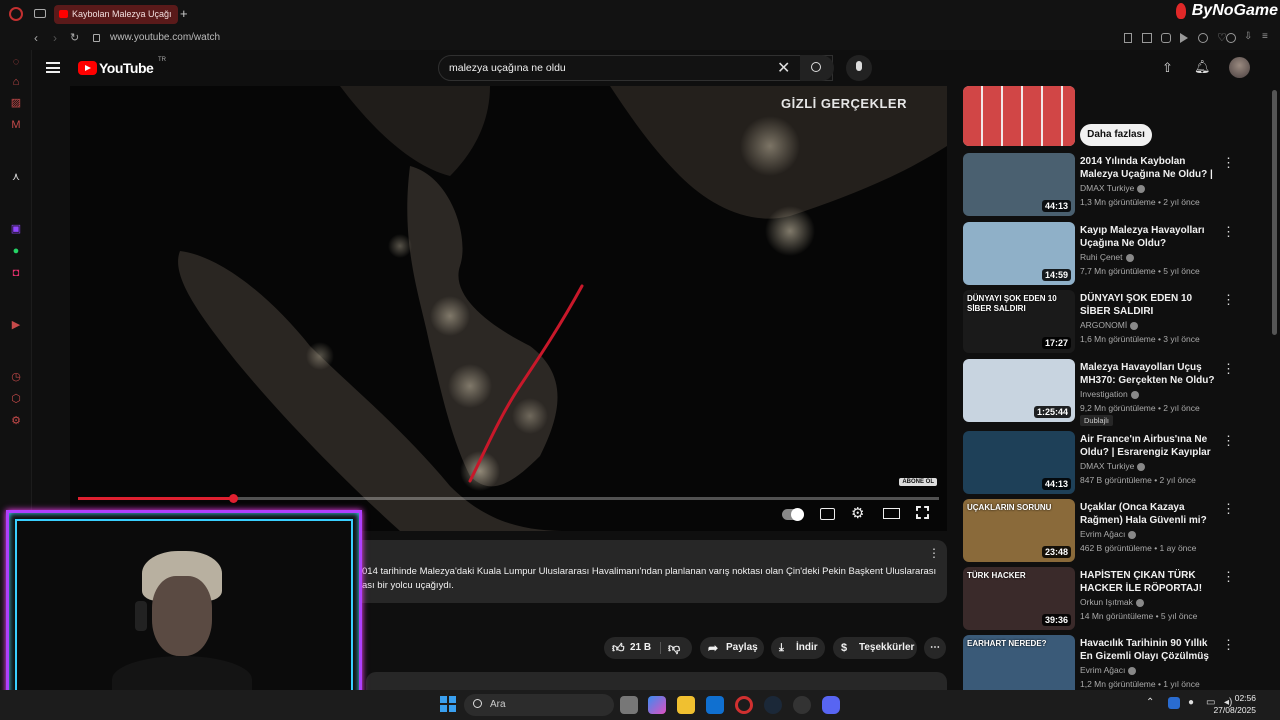  I want to click on url-text: www.youtube.com/watch, so click(165, 37).